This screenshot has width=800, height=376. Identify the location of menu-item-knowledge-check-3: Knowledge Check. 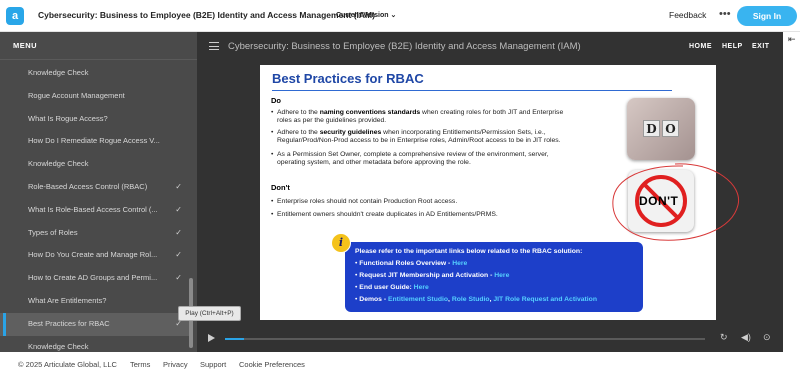
(95, 344).